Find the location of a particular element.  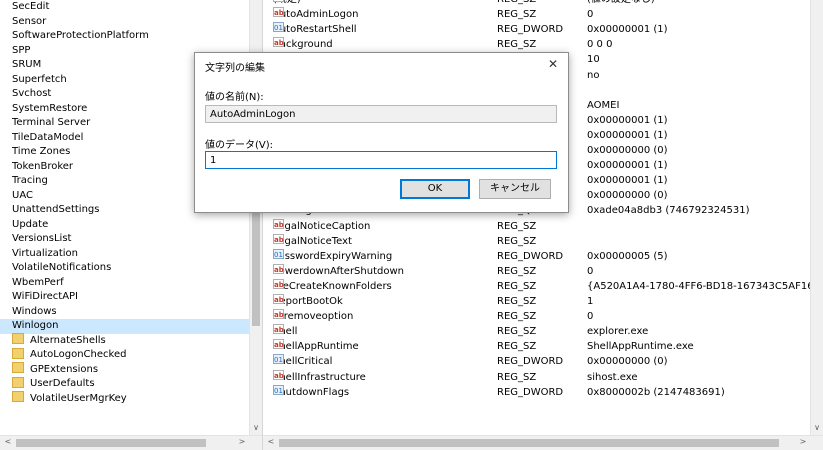

tree-item: Update is located at coordinates (125, 225).